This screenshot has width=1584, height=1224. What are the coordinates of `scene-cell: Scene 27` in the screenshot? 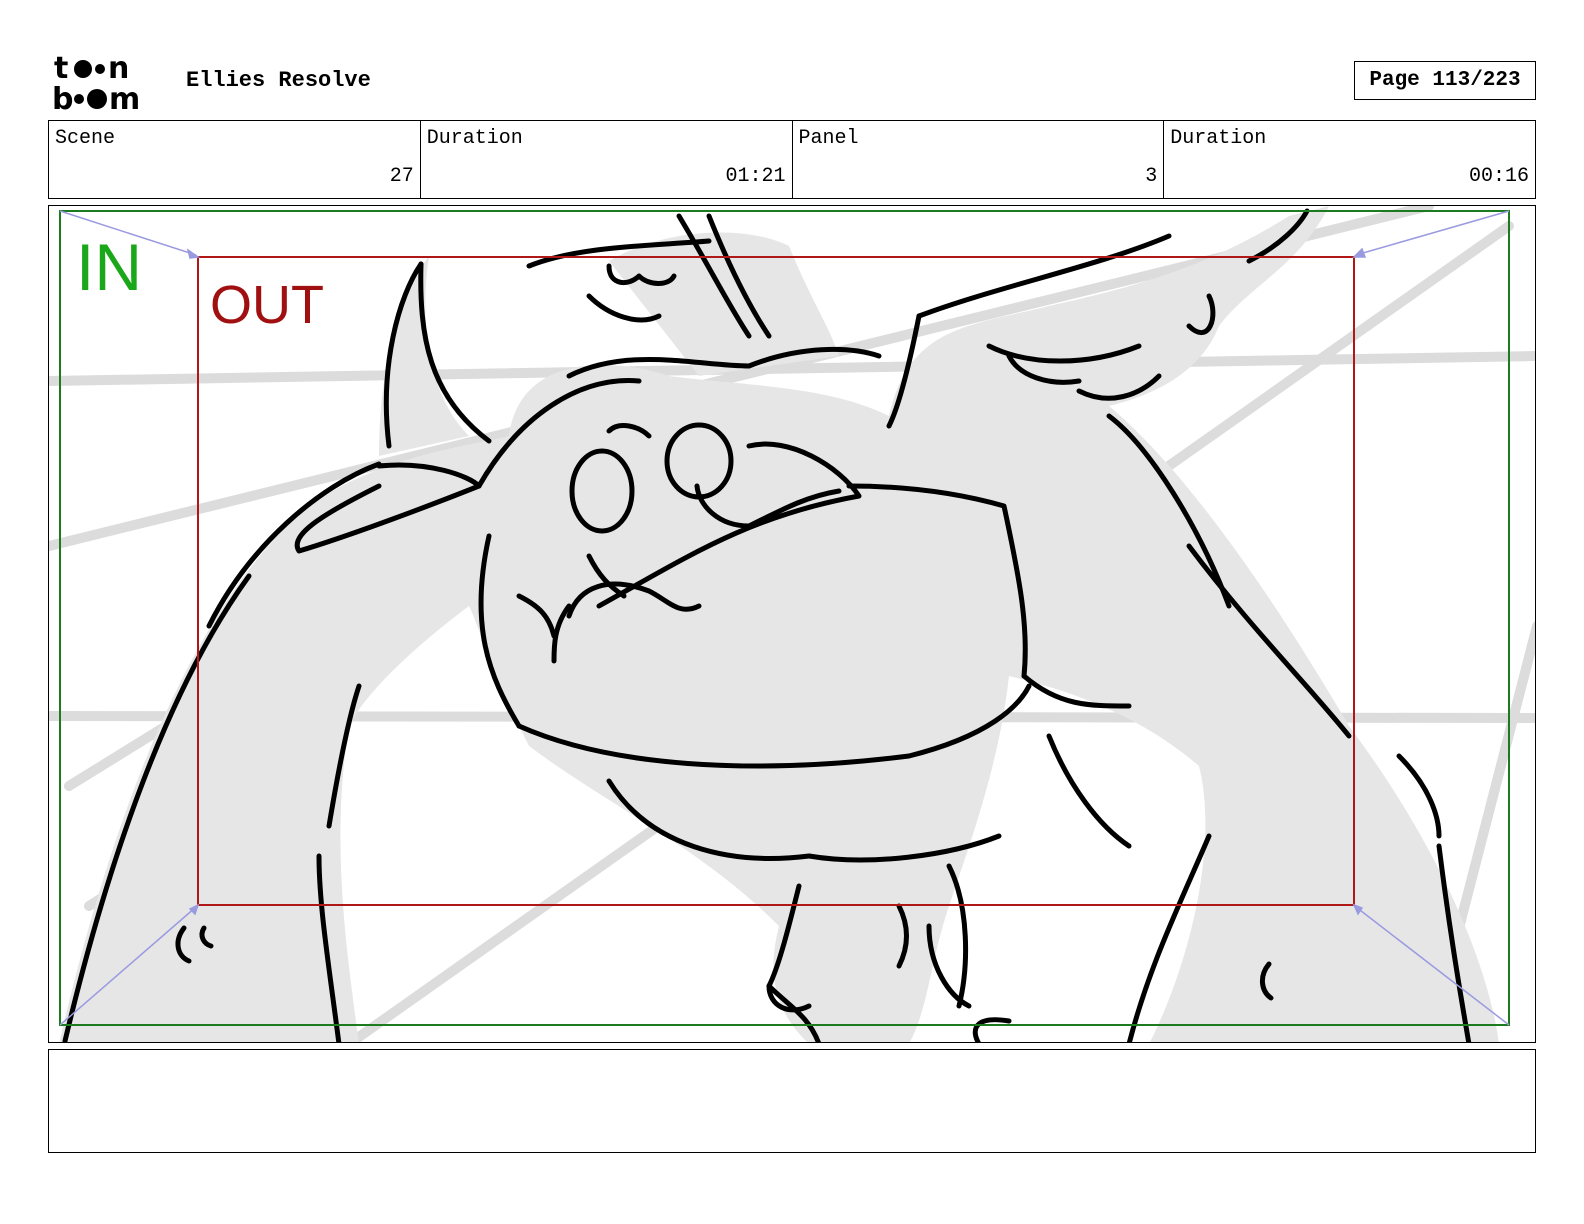 It's located at (235, 159).